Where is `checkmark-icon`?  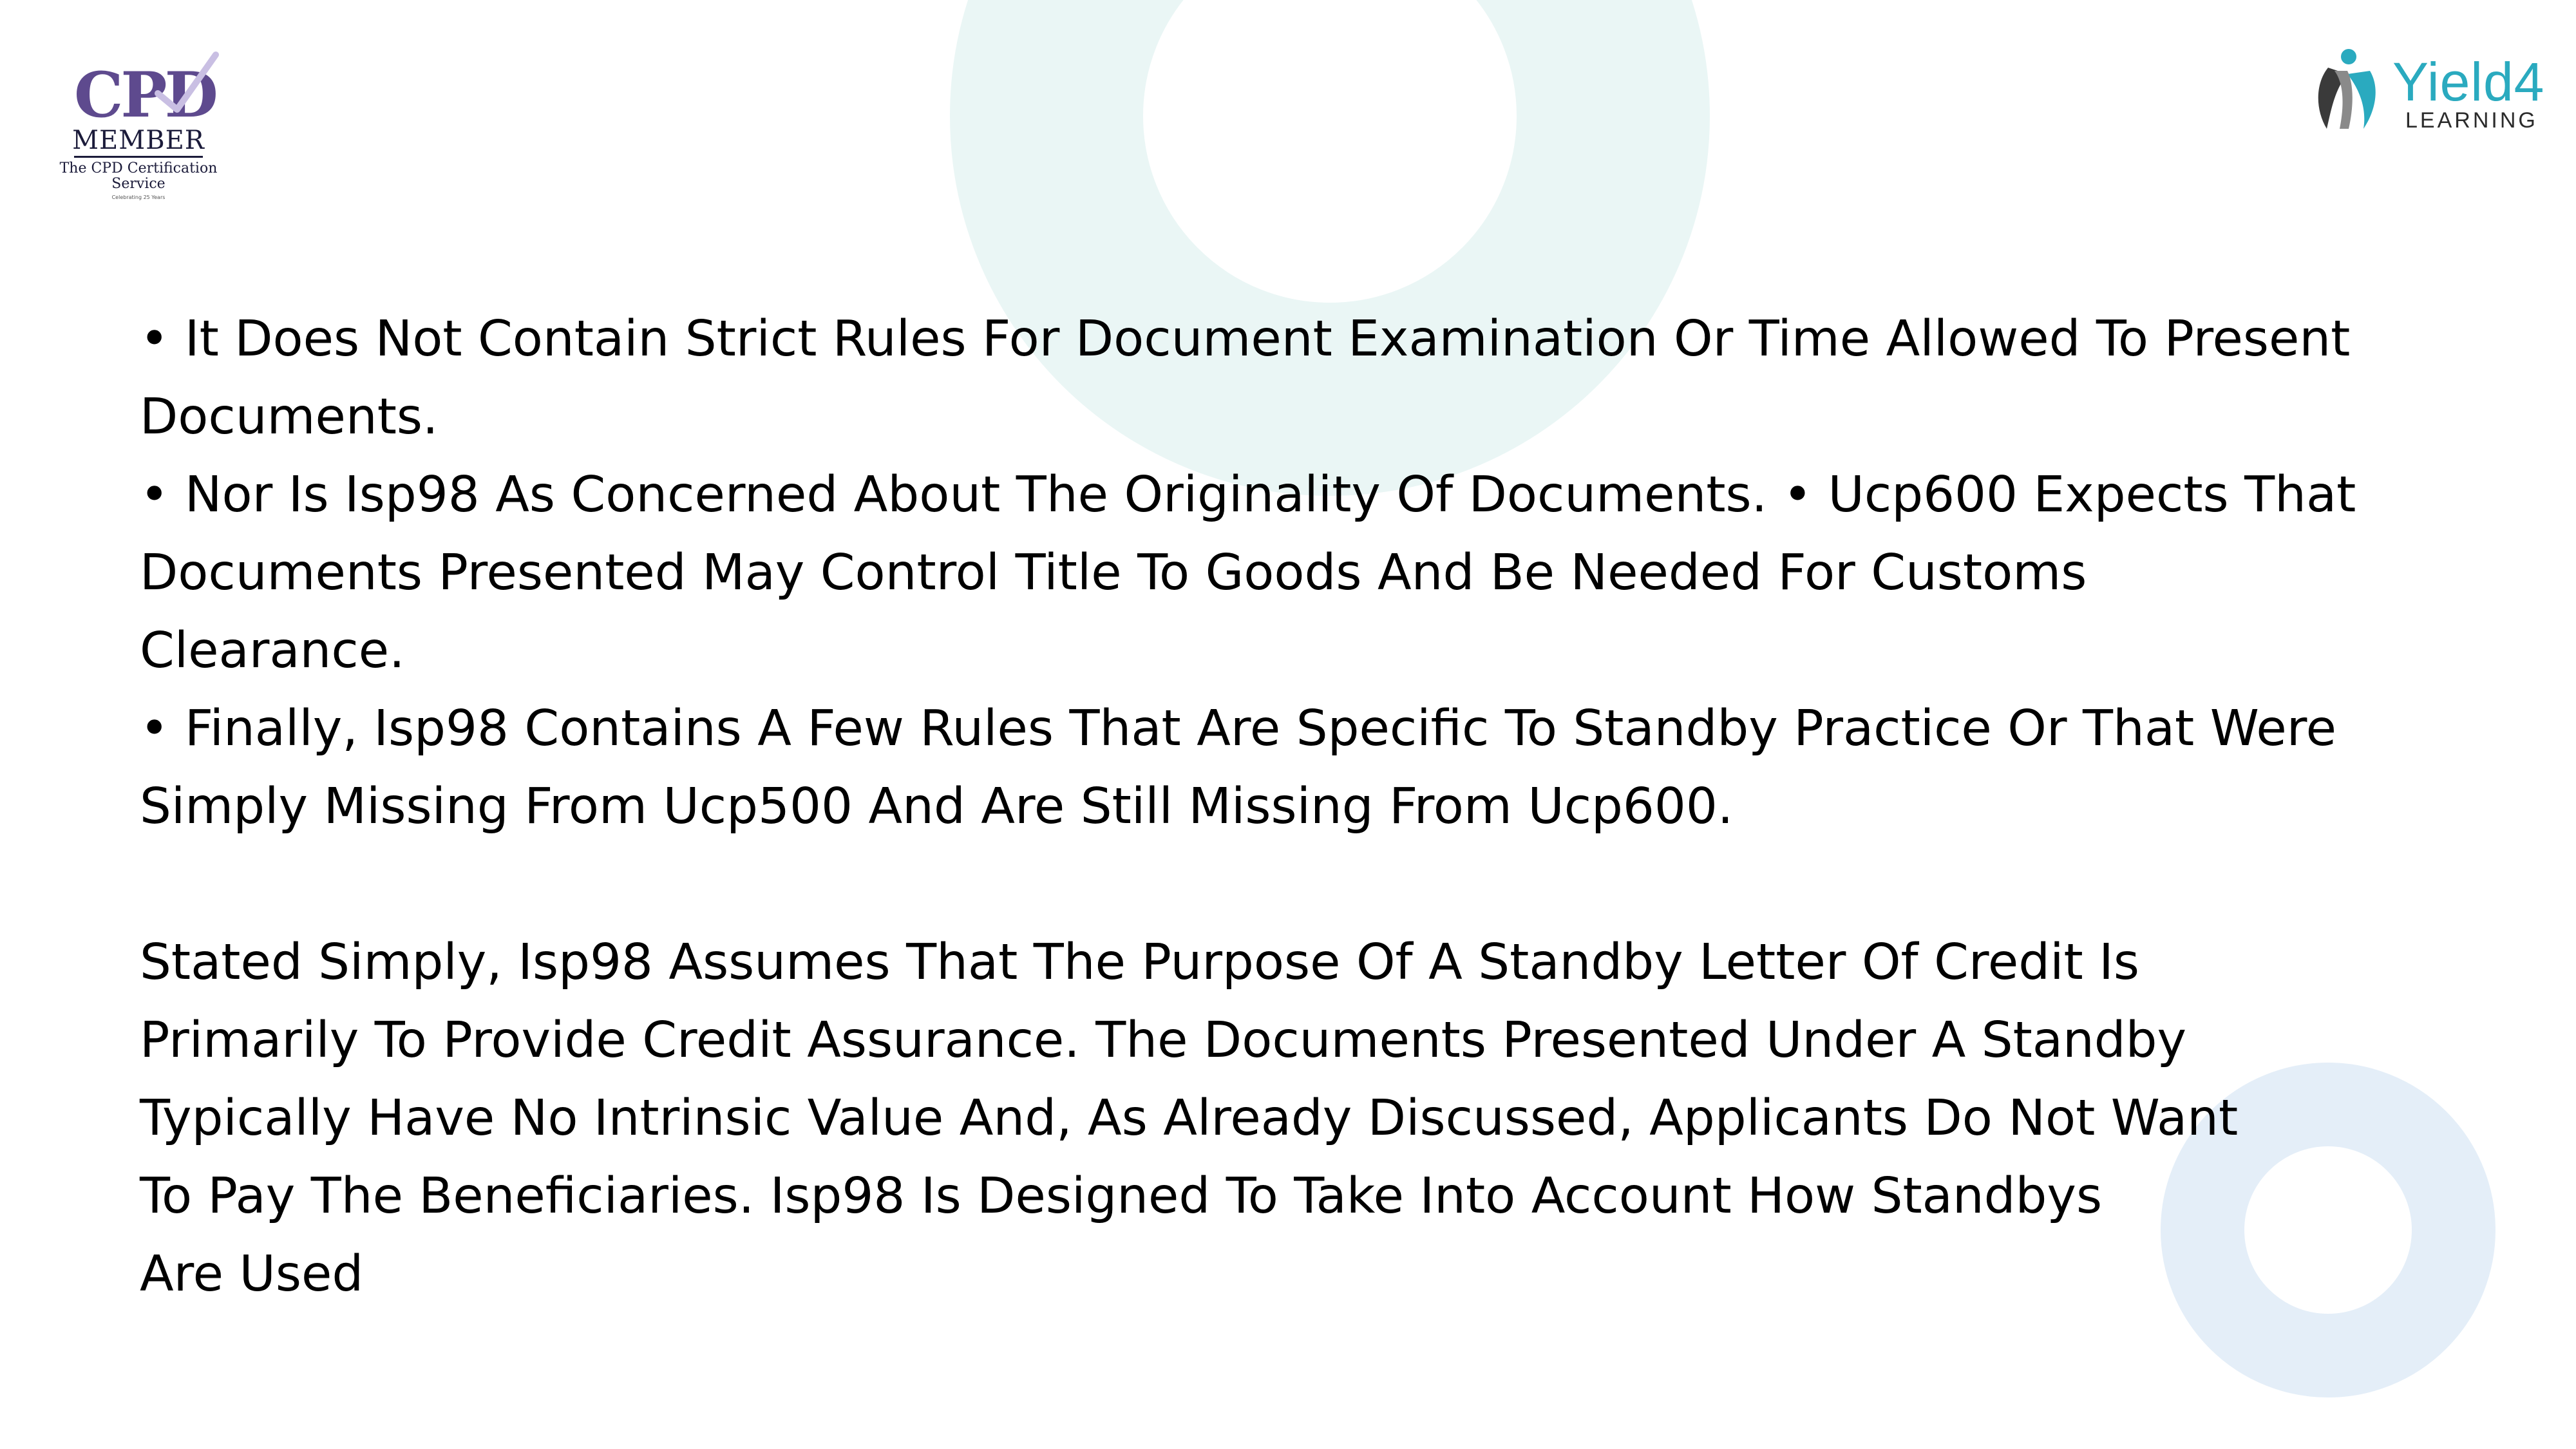 checkmark-icon is located at coordinates (187, 83).